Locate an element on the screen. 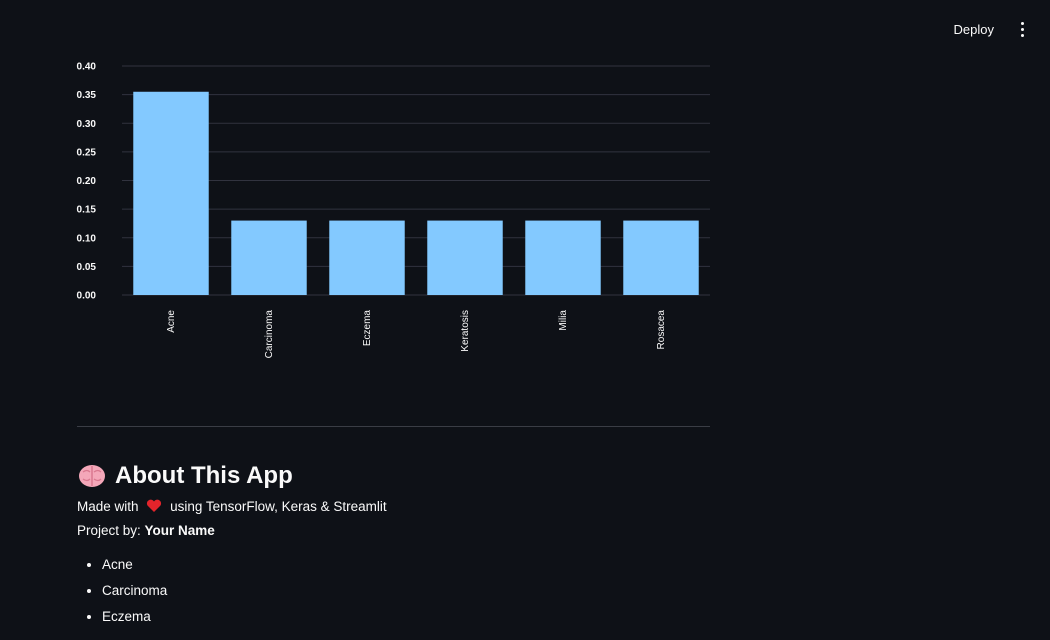 The image size is (1050, 640). y-tick-label: 0.40 is located at coordinates (87, 67).